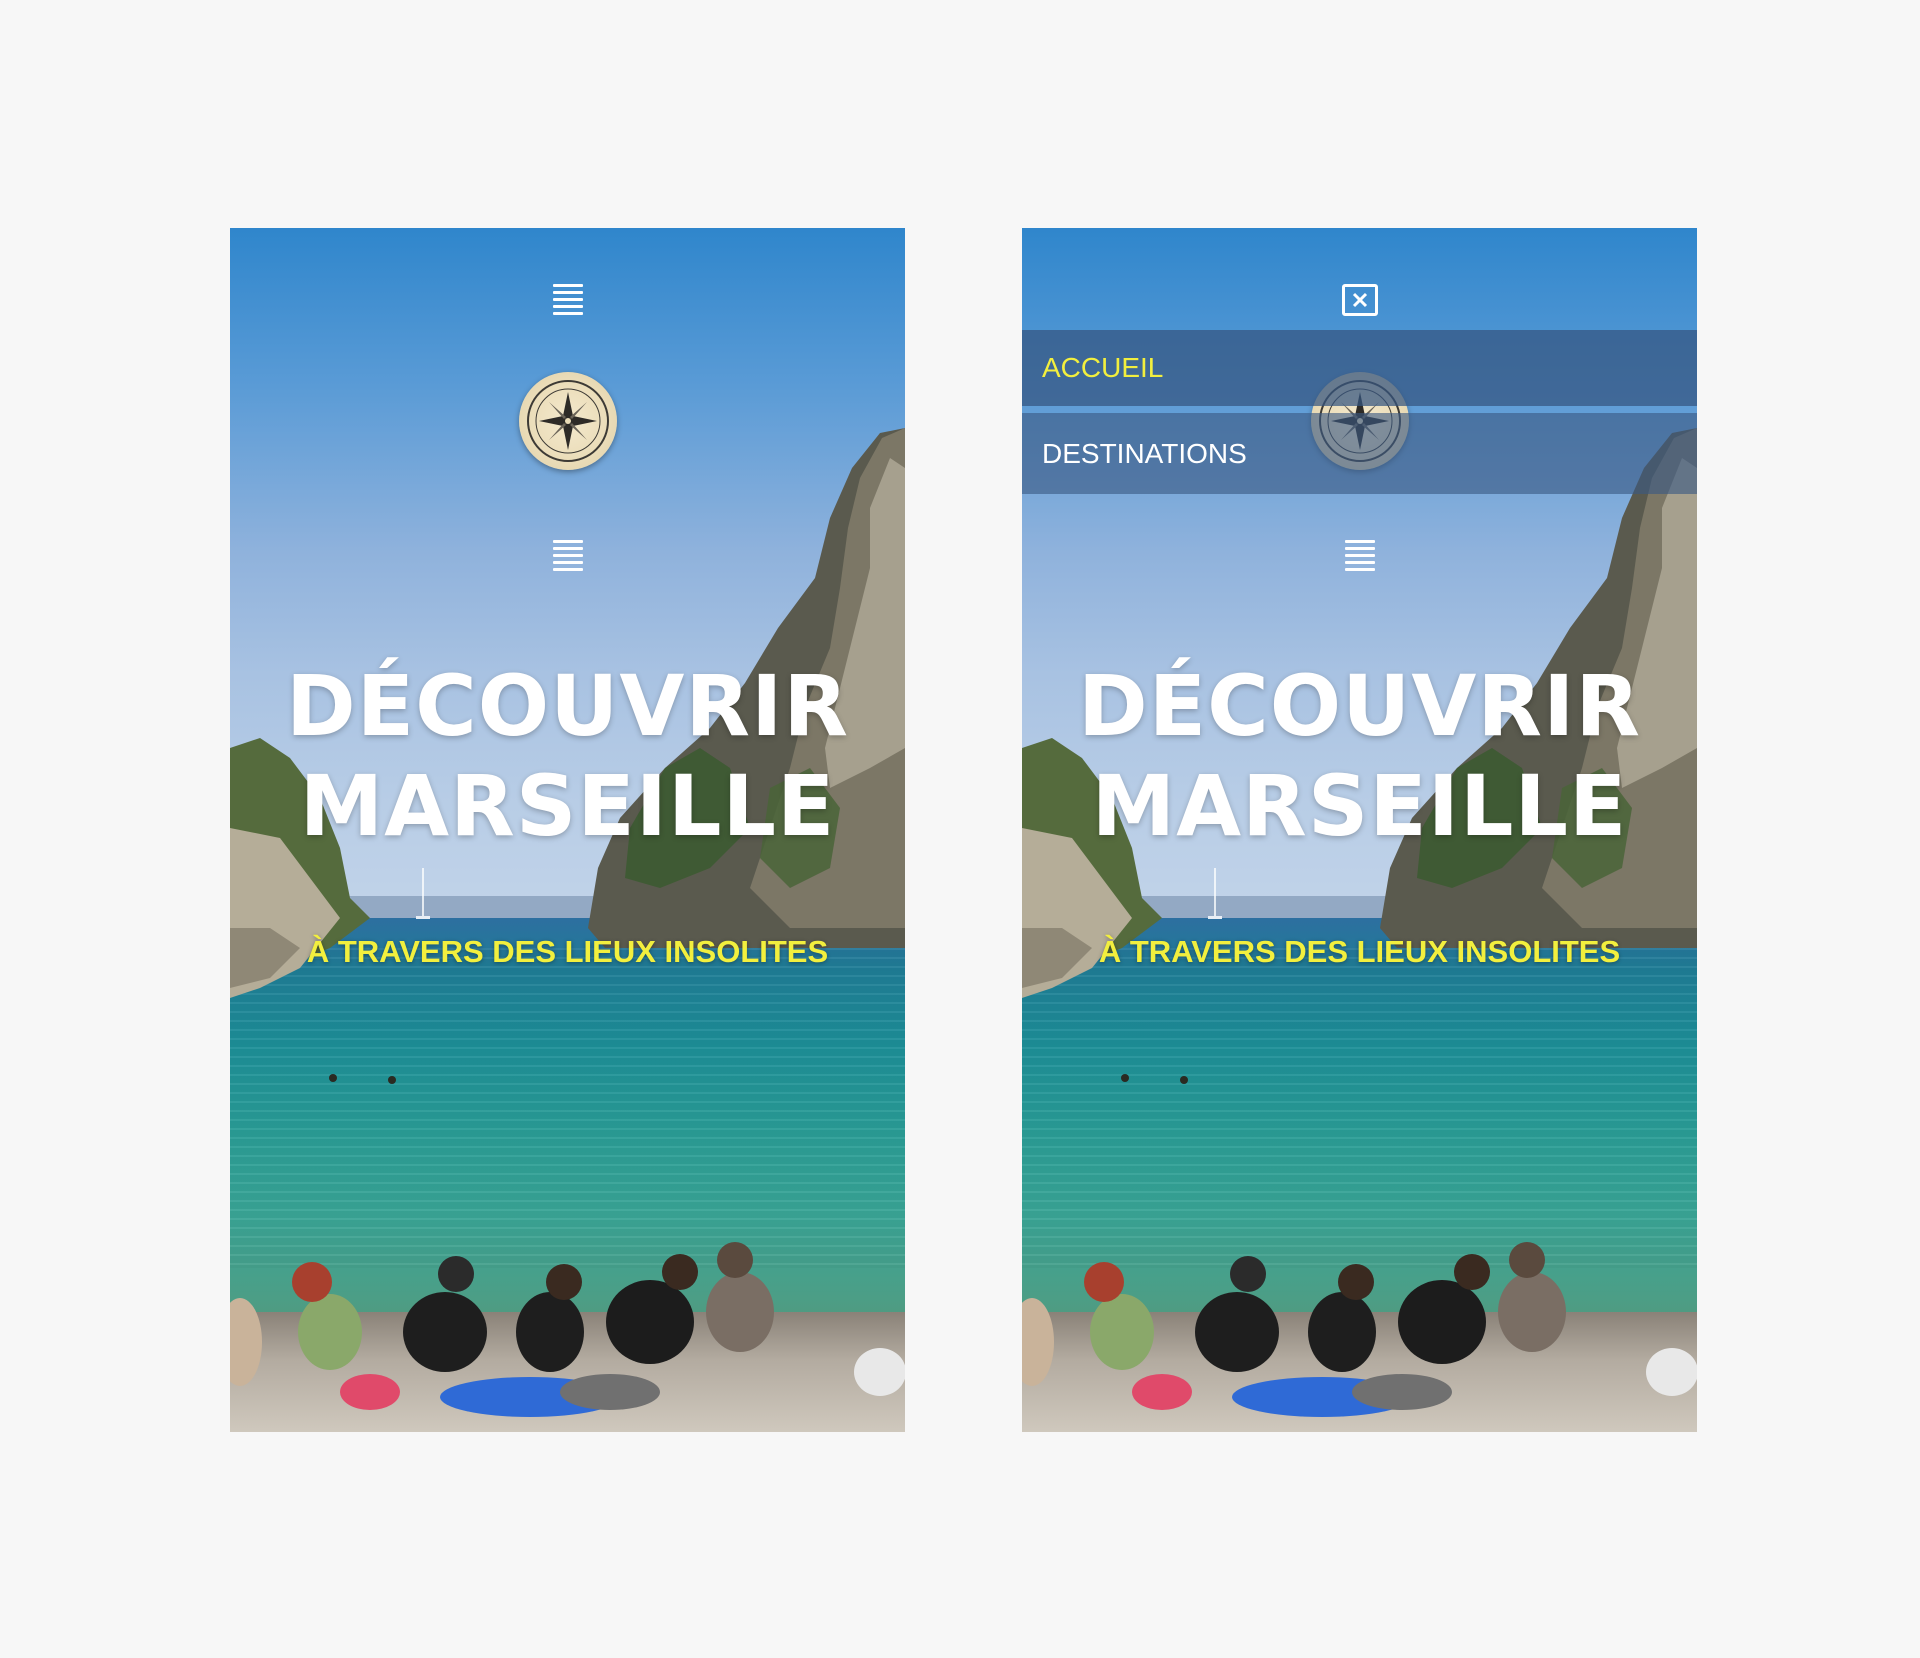 The width and height of the screenshot is (1920, 1658). I want to click on menu-toggle-hamburger-icon, so click(567, 300).